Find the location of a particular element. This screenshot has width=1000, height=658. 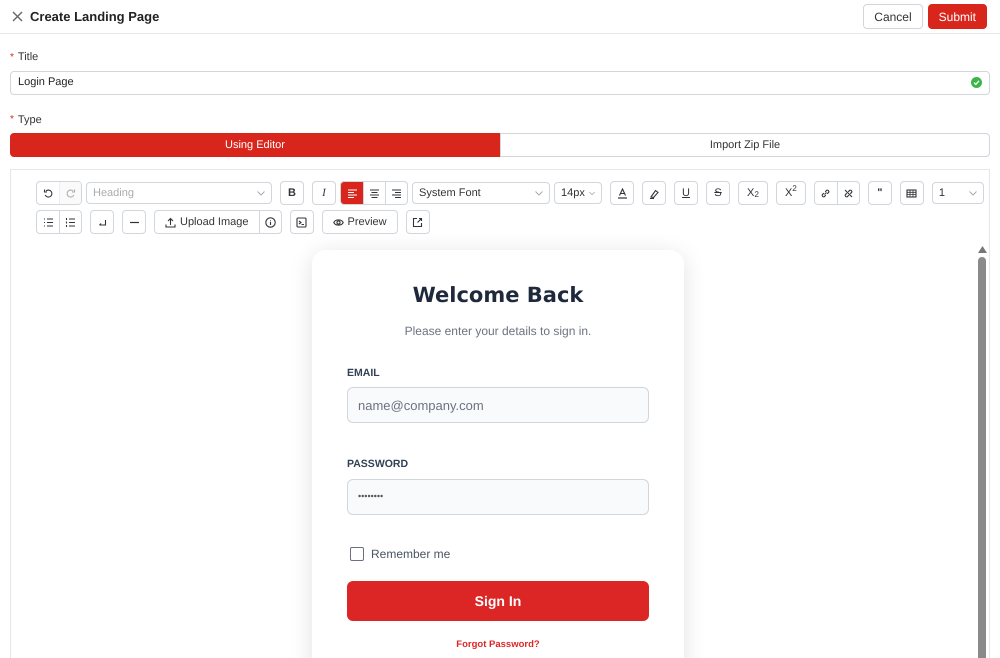

checkbox is located at coordinates (357, 554).